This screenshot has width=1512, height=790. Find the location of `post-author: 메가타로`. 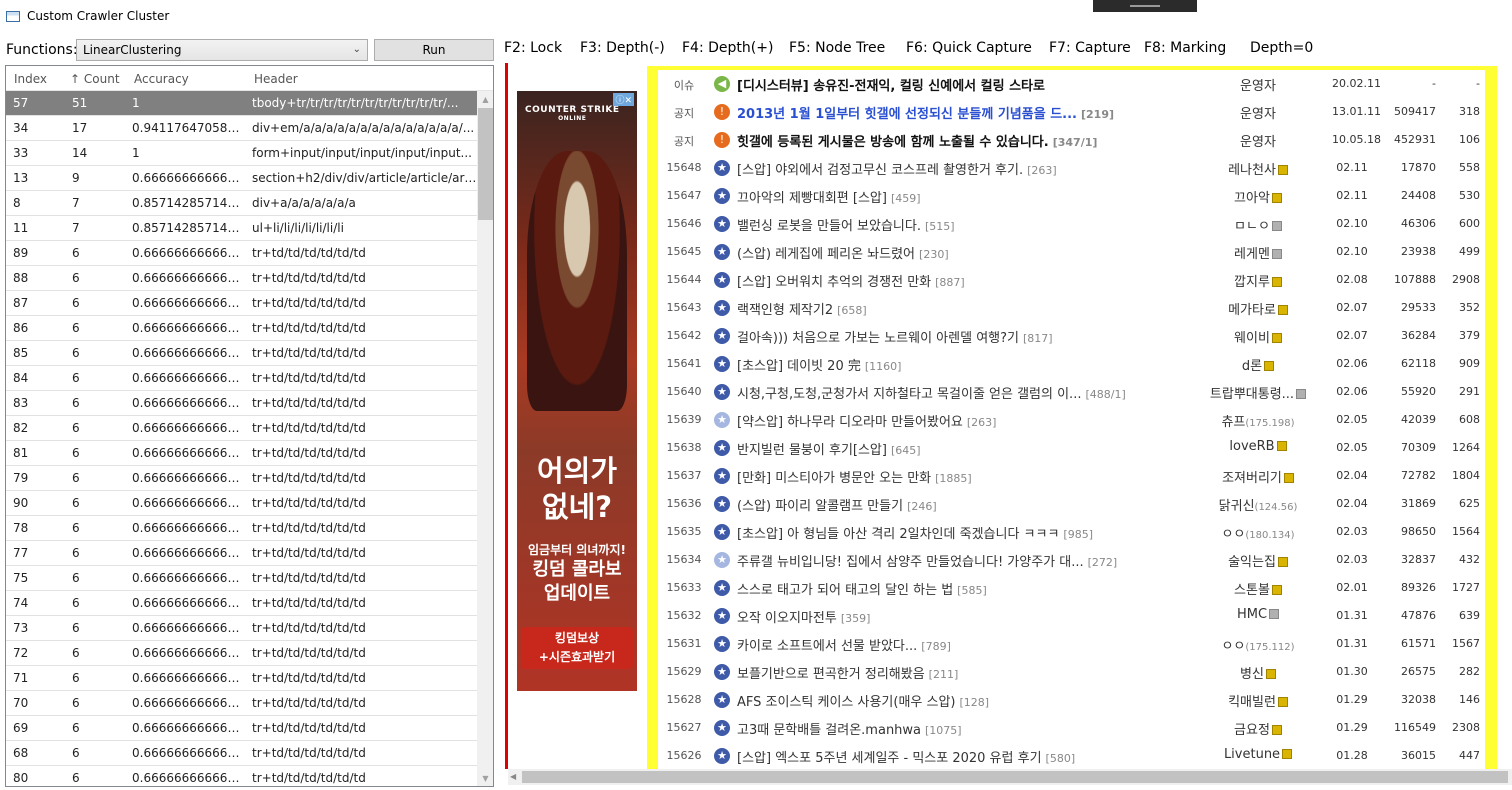

post-author: 메가타로 is located at coordinates (1258, 308).